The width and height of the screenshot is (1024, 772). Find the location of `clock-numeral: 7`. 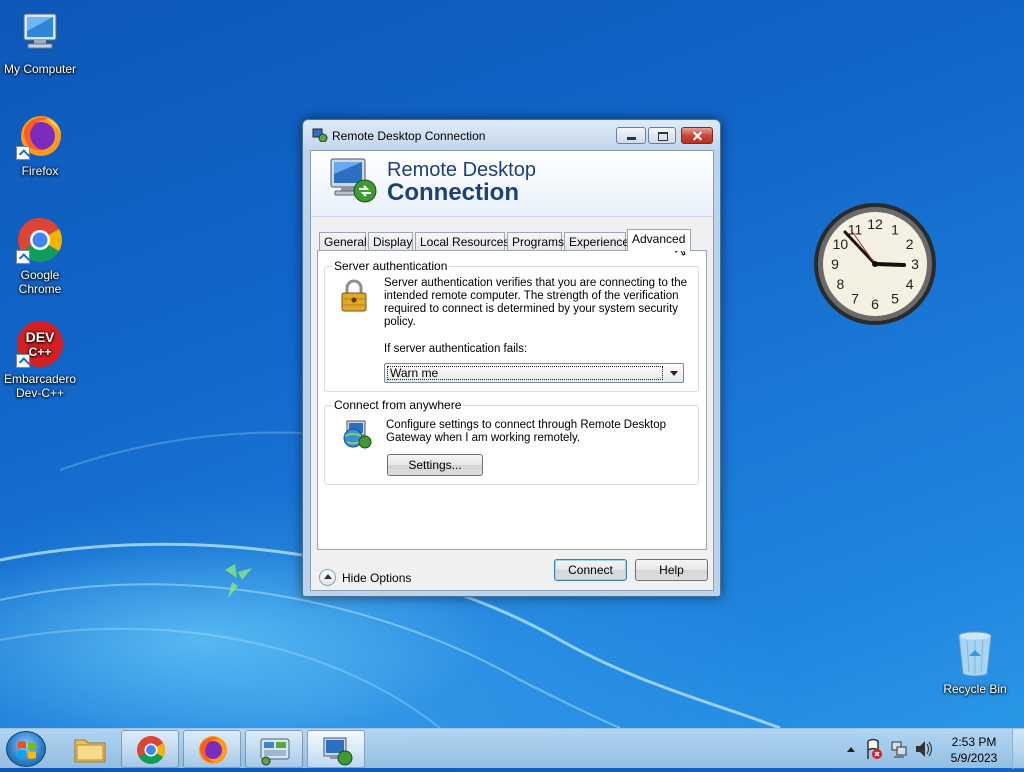

clock-numeral: 7 is located at coordinates (855, 299).